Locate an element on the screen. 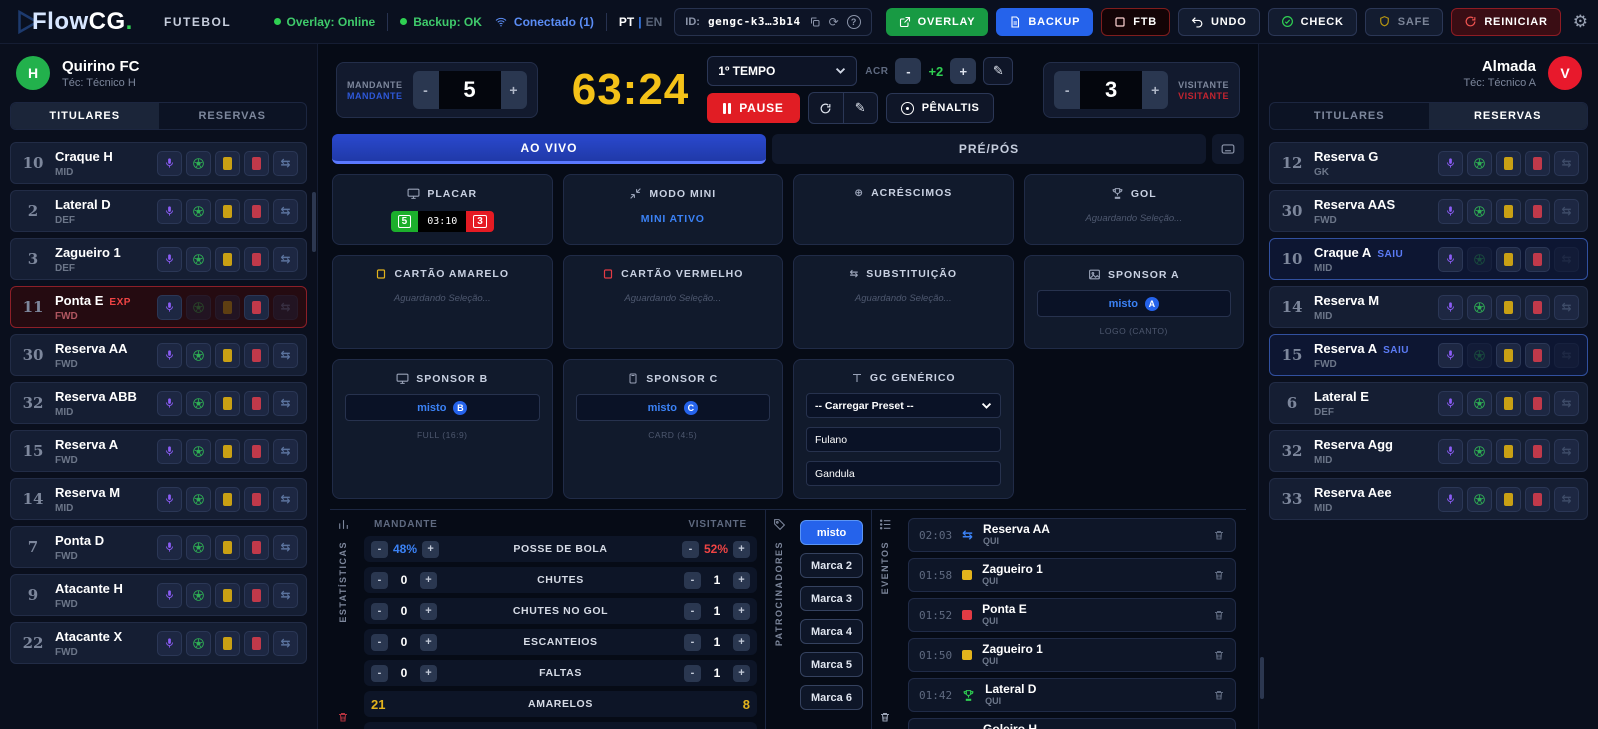 This screenshot has height=729, width=1598. copy-id-button is located at coordinates (815, 22).